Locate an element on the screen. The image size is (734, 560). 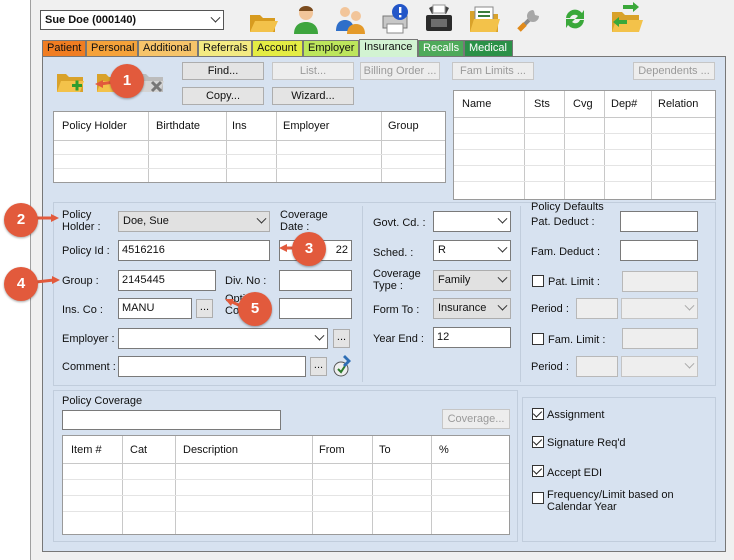
col-header: Policy Holder is located at coordinates (94, 126).